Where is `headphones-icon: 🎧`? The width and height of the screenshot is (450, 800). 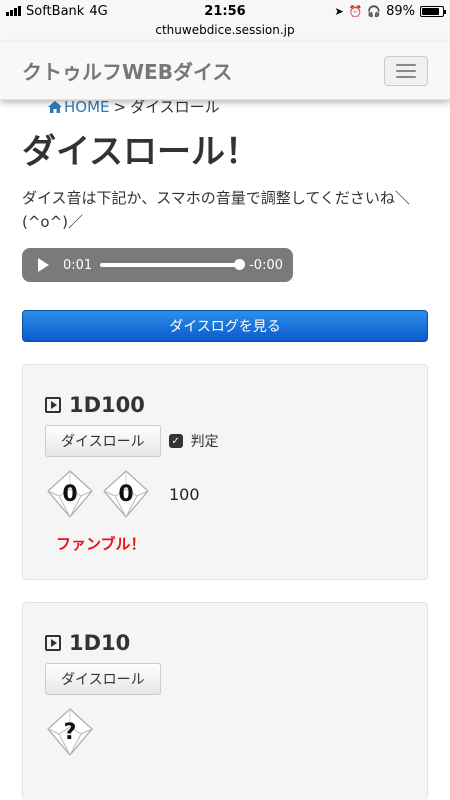
headphones-icon: 🎧 is located at coordinates (374, 11).